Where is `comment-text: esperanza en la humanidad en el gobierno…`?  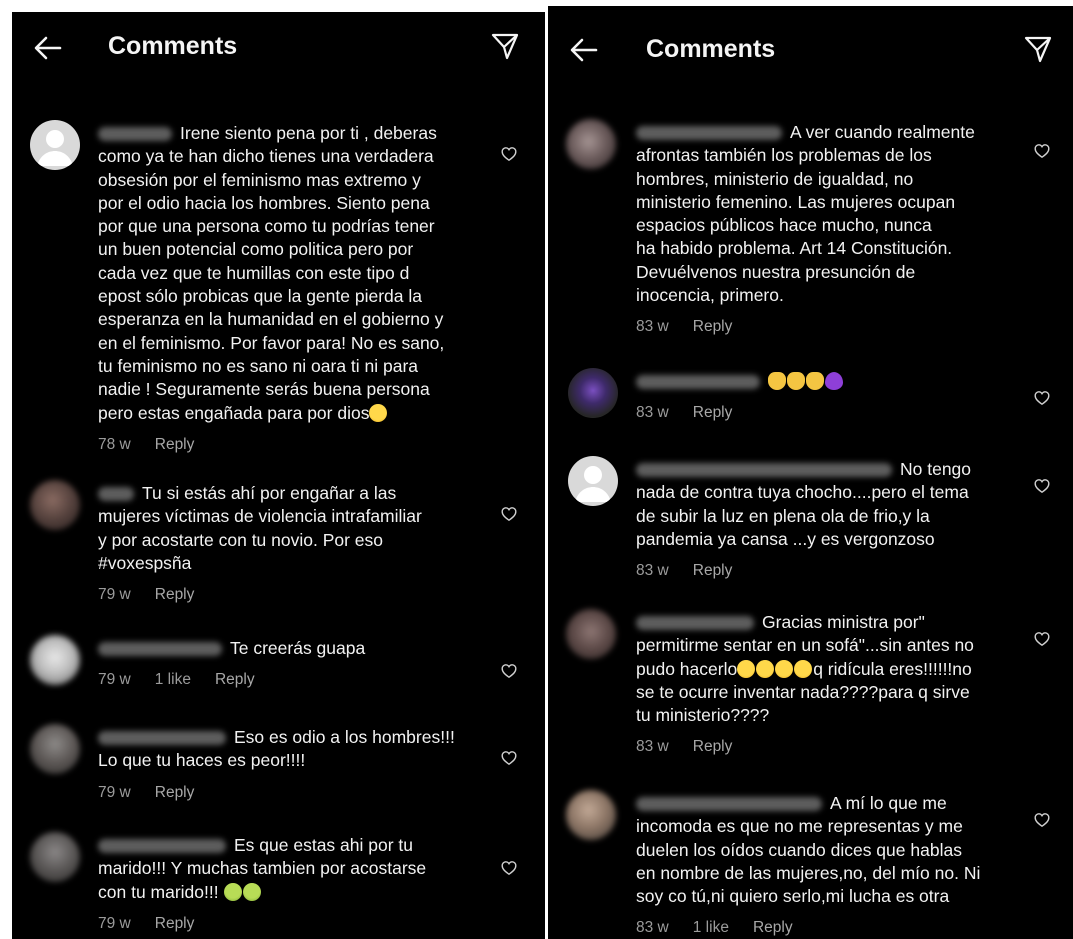
comment-text: esperanza en la humanidad en el gobierno… is located at coordinates (271, 319).